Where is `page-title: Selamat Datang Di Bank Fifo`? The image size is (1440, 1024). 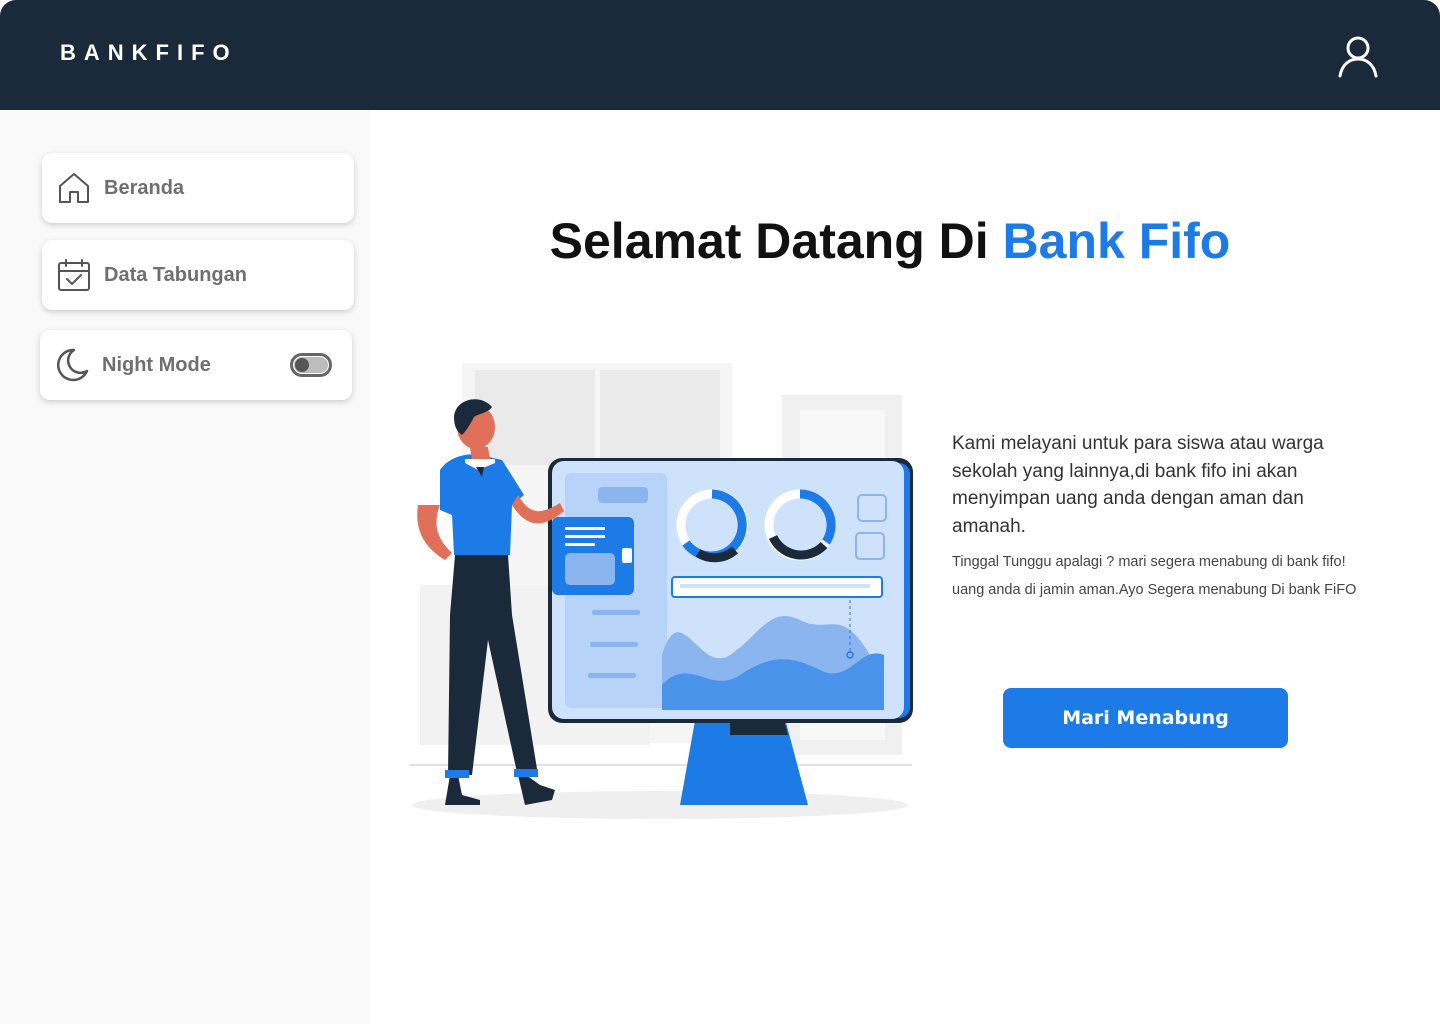
page-title: Selamat Datang Di Bank Fifo is located at coordinates (890, 241).